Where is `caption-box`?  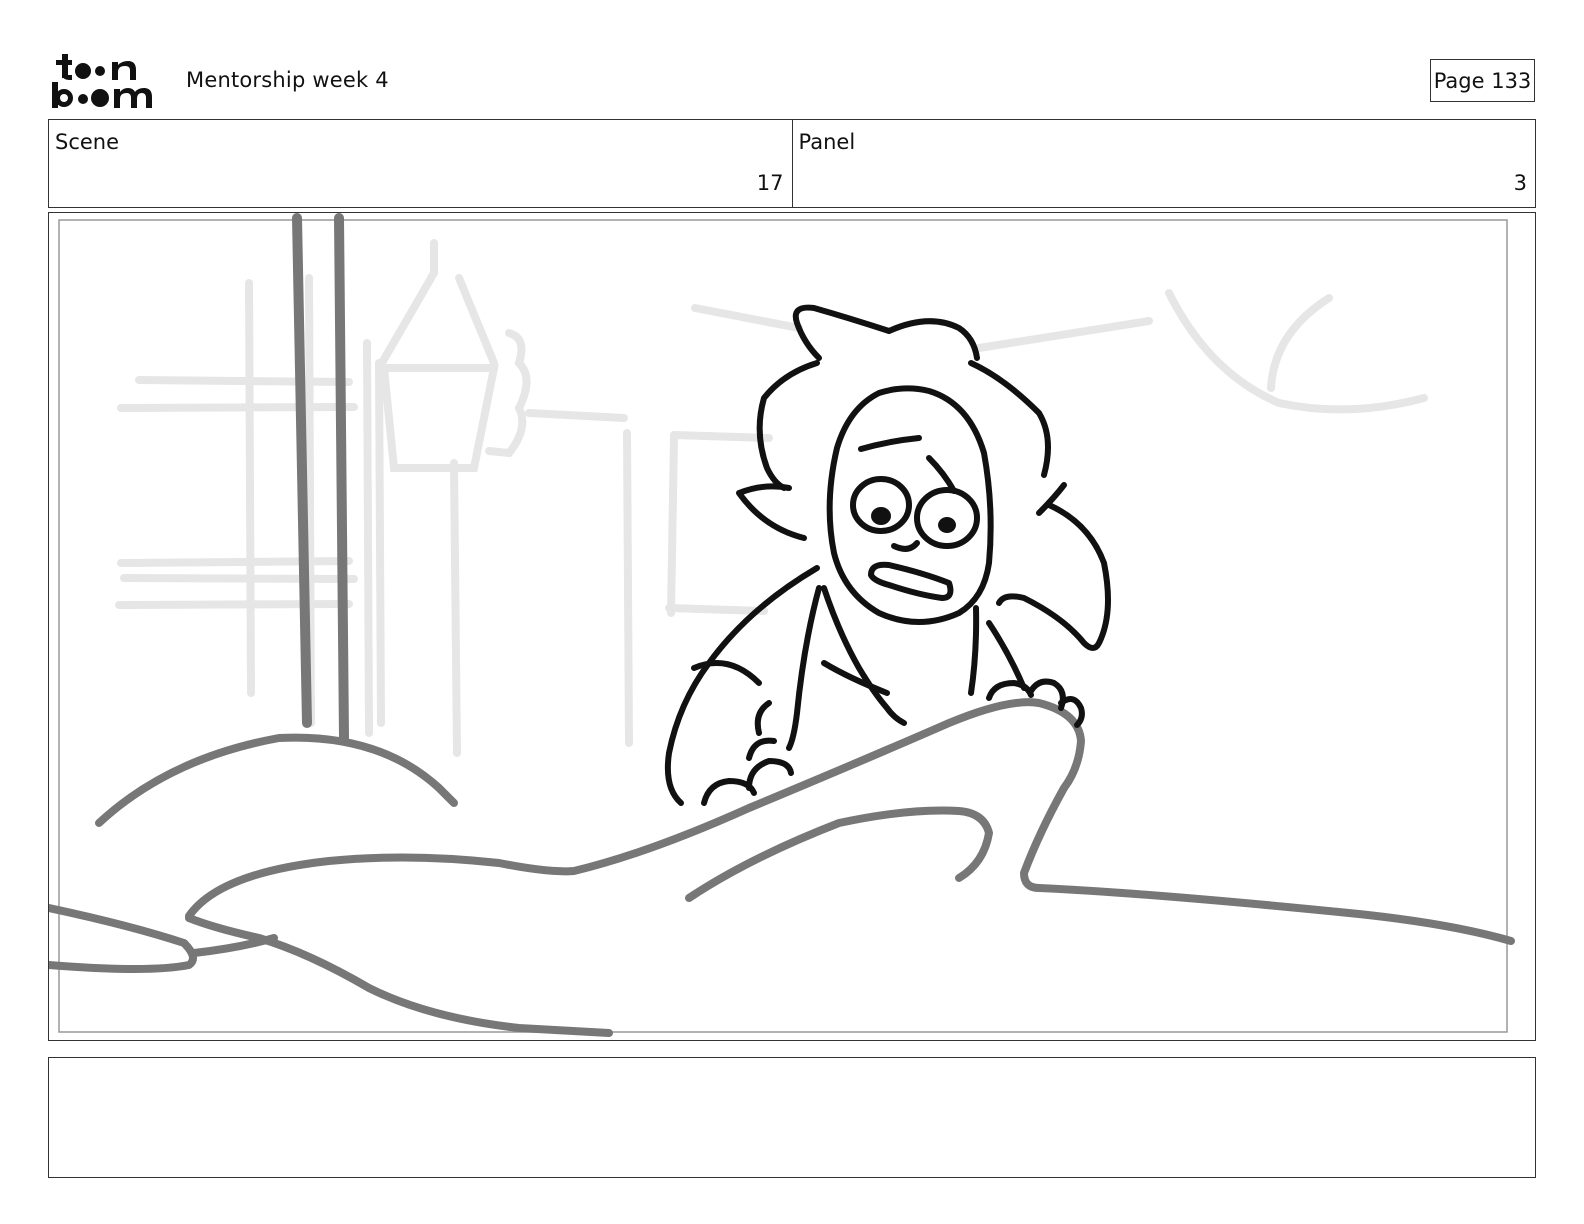
caption-box is located at coordinates (792, 1117).